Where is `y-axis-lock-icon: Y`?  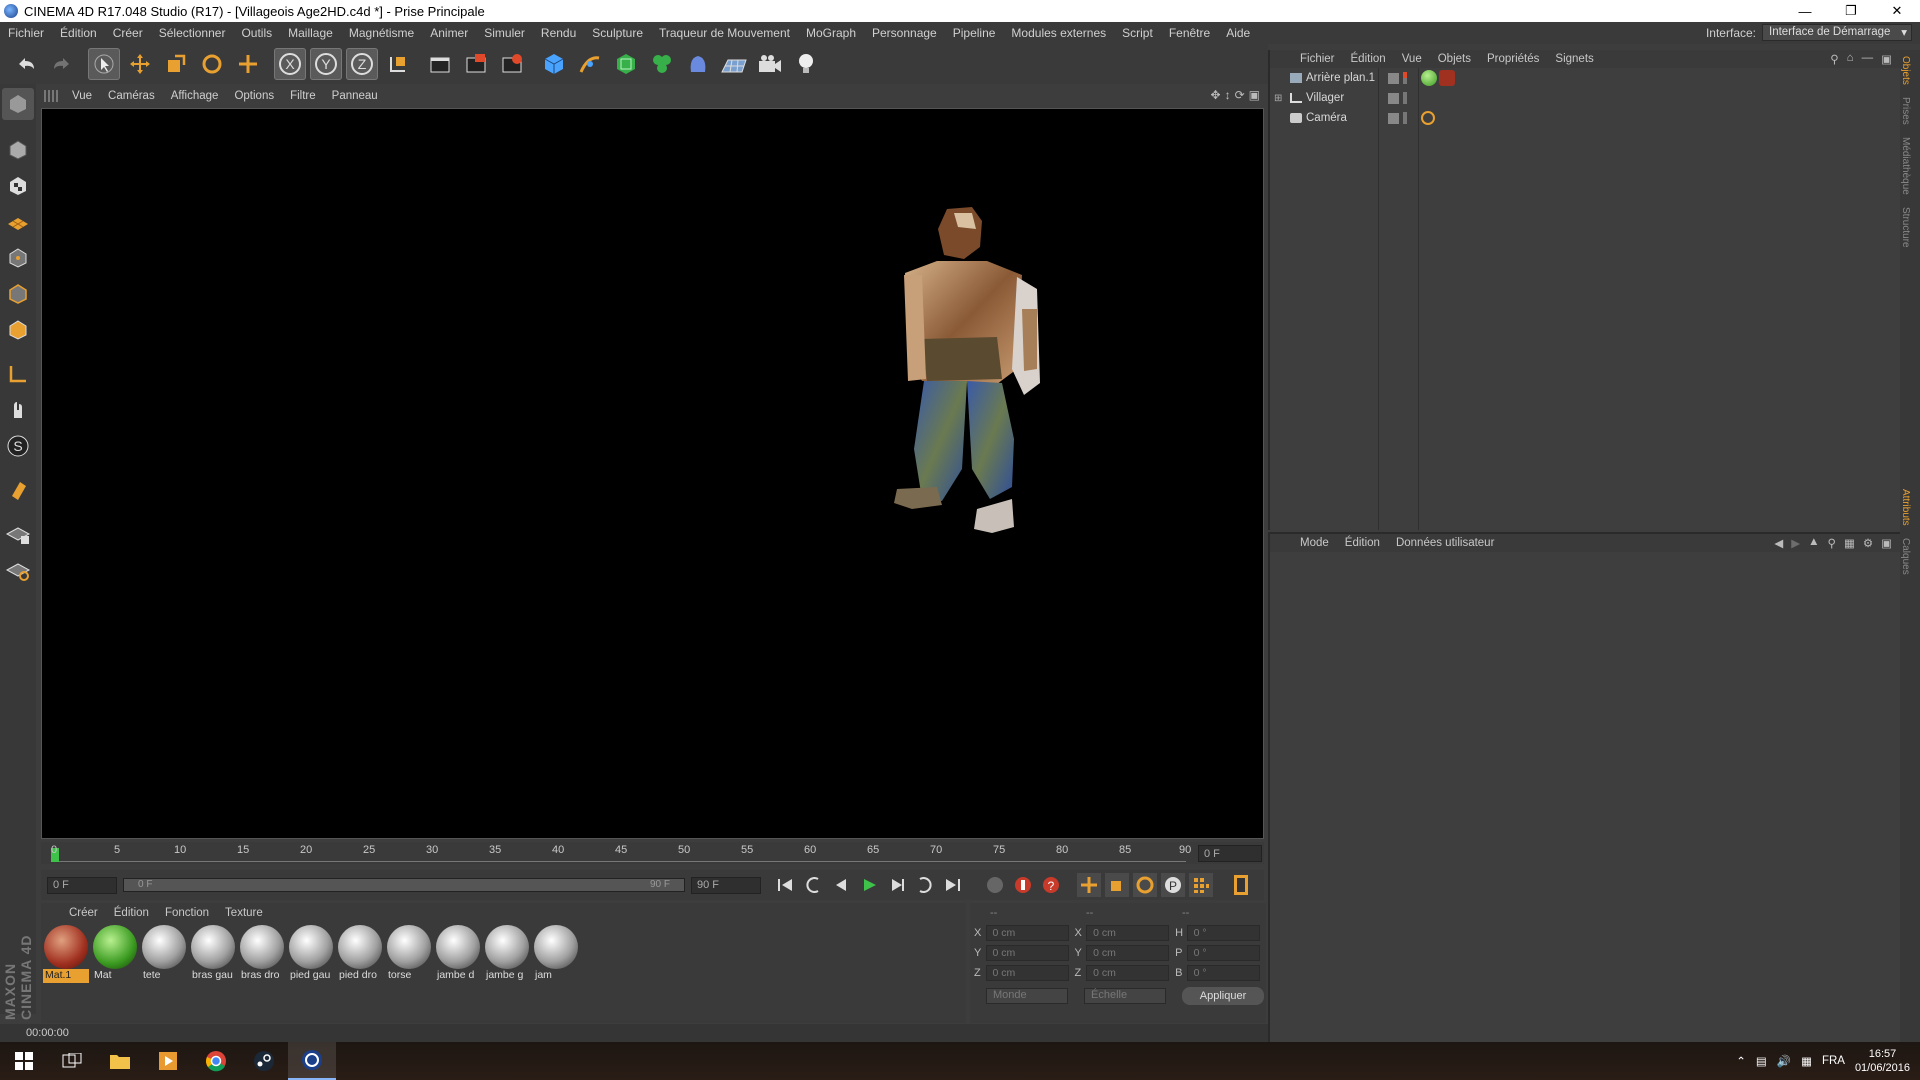 y-axis-lock-icon: Y is located at coordinates (326, 64).